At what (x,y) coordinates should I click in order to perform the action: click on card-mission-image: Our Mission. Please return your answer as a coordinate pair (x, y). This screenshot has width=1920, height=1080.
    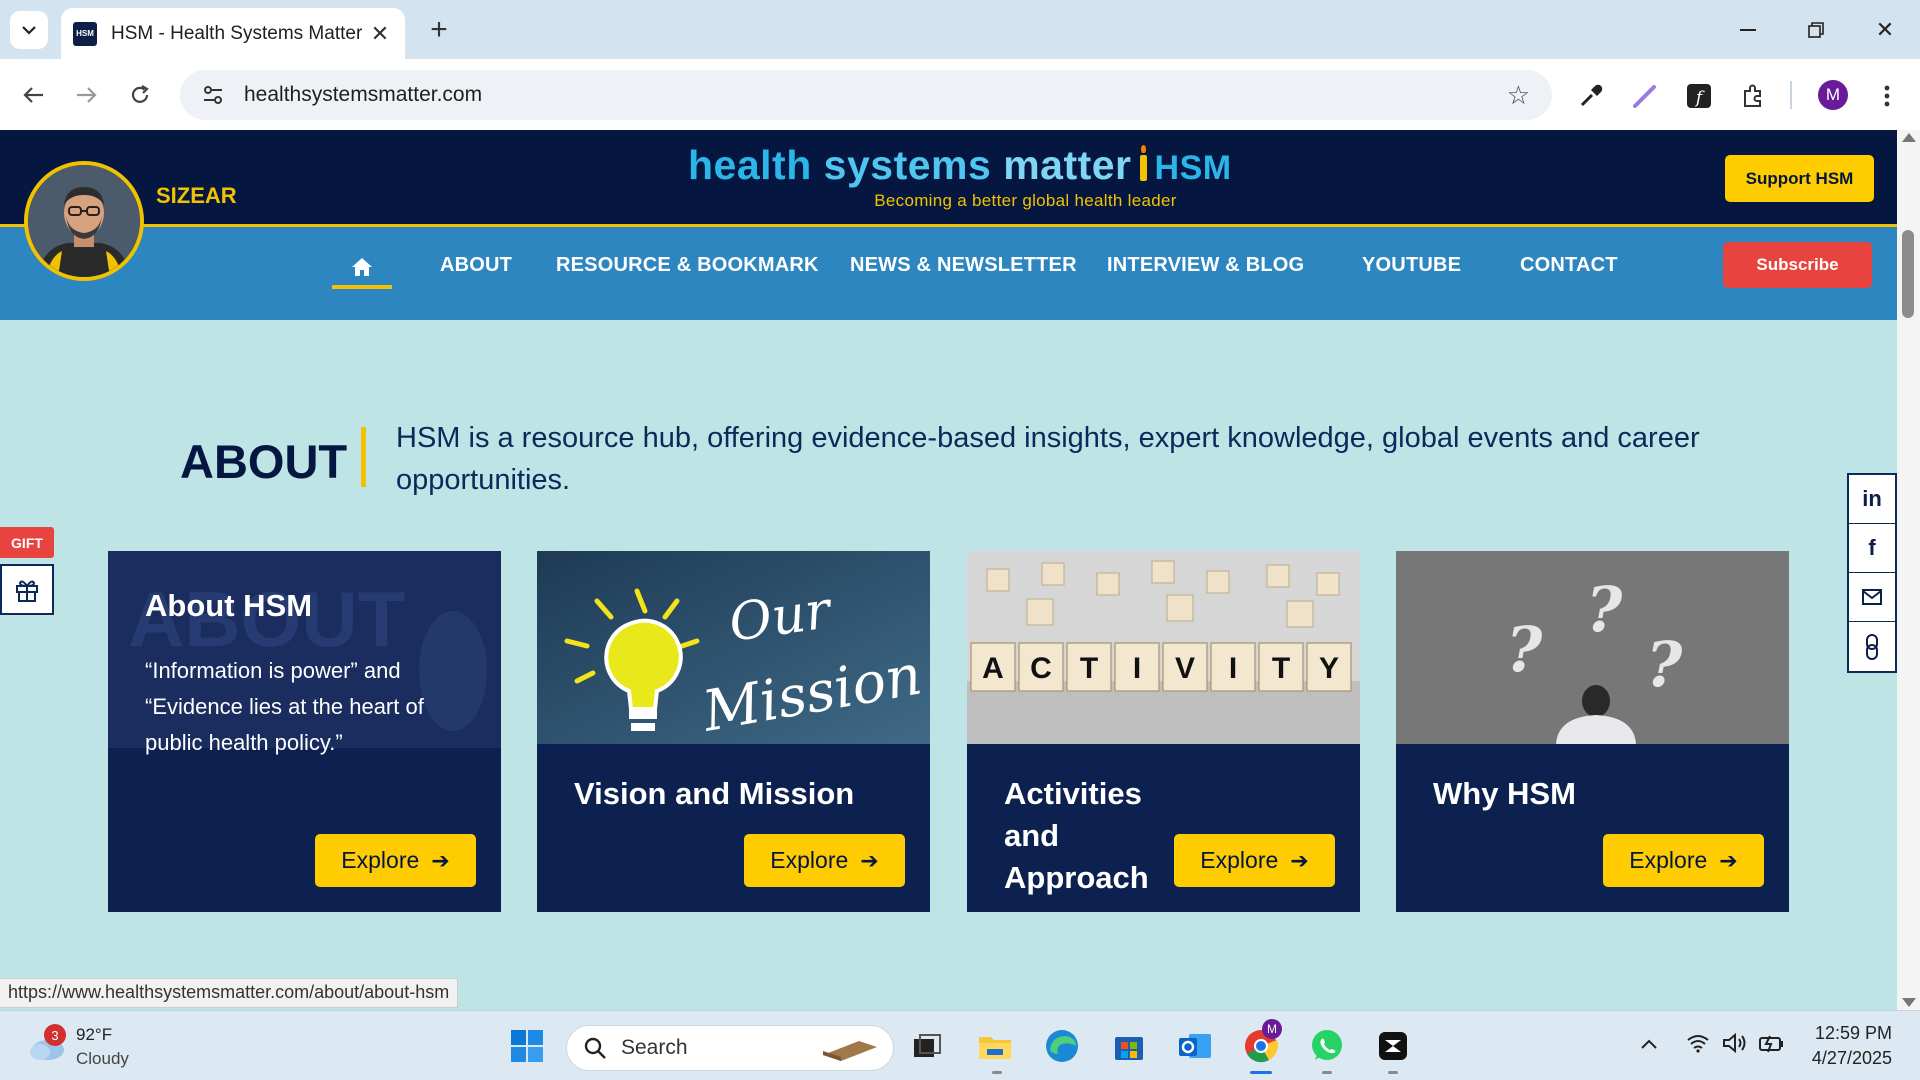
    Looking at the image, I should click on (733, 647).